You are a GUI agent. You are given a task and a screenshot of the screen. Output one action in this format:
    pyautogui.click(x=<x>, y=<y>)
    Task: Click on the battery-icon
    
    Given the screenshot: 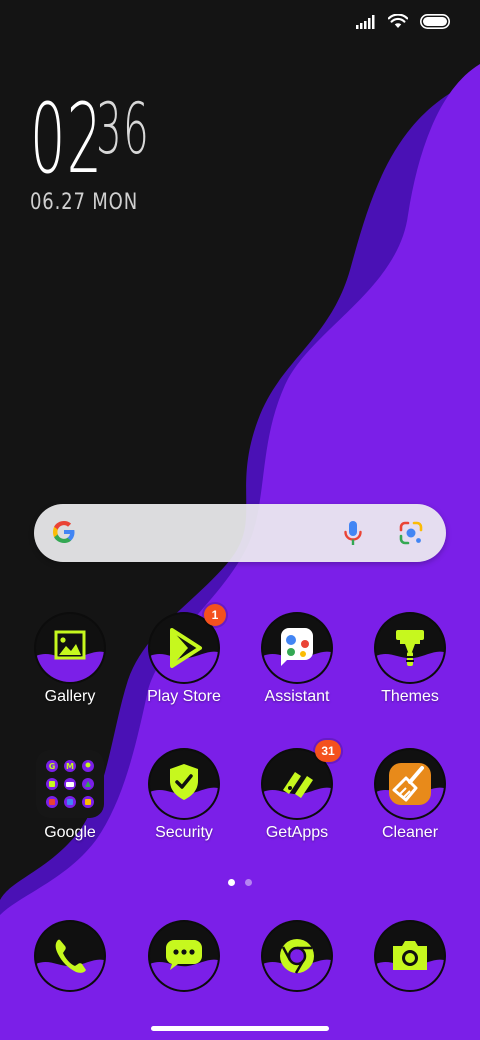 What is the action you would take?
    pyautogui.click(x=435, y=21)
    